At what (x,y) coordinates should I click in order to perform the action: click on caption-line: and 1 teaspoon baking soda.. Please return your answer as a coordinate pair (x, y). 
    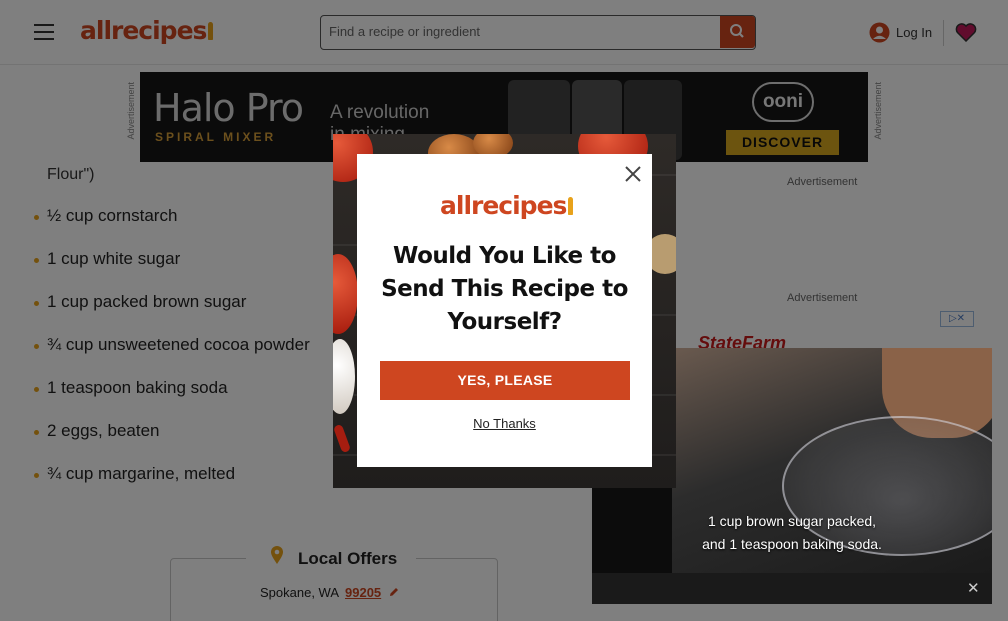
    Looking at the image, I should click on (792, 544).